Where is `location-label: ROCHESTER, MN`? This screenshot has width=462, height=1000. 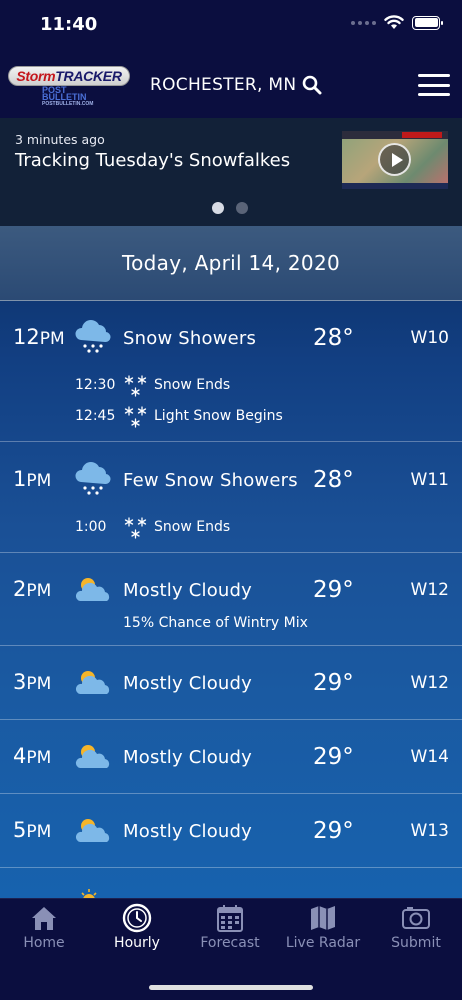 location-label: ROCHESTER, MN is located at coordinates (223, 85).